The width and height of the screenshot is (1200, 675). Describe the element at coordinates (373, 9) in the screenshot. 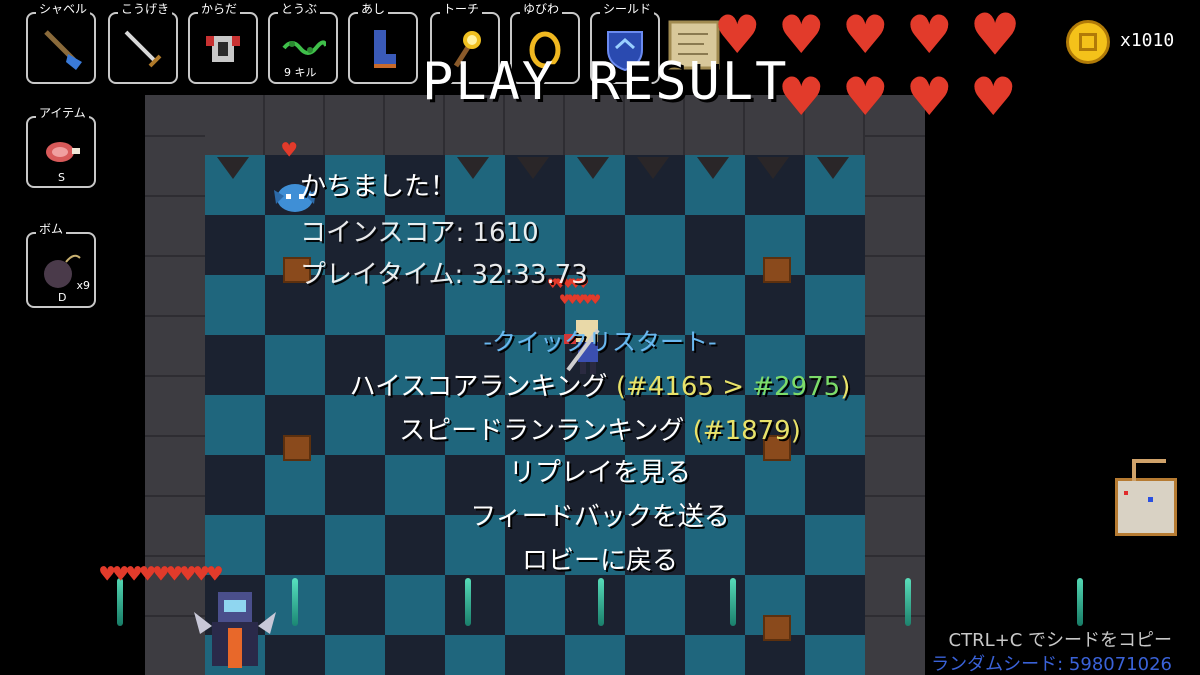

I see `slot-label: あし` at that location.